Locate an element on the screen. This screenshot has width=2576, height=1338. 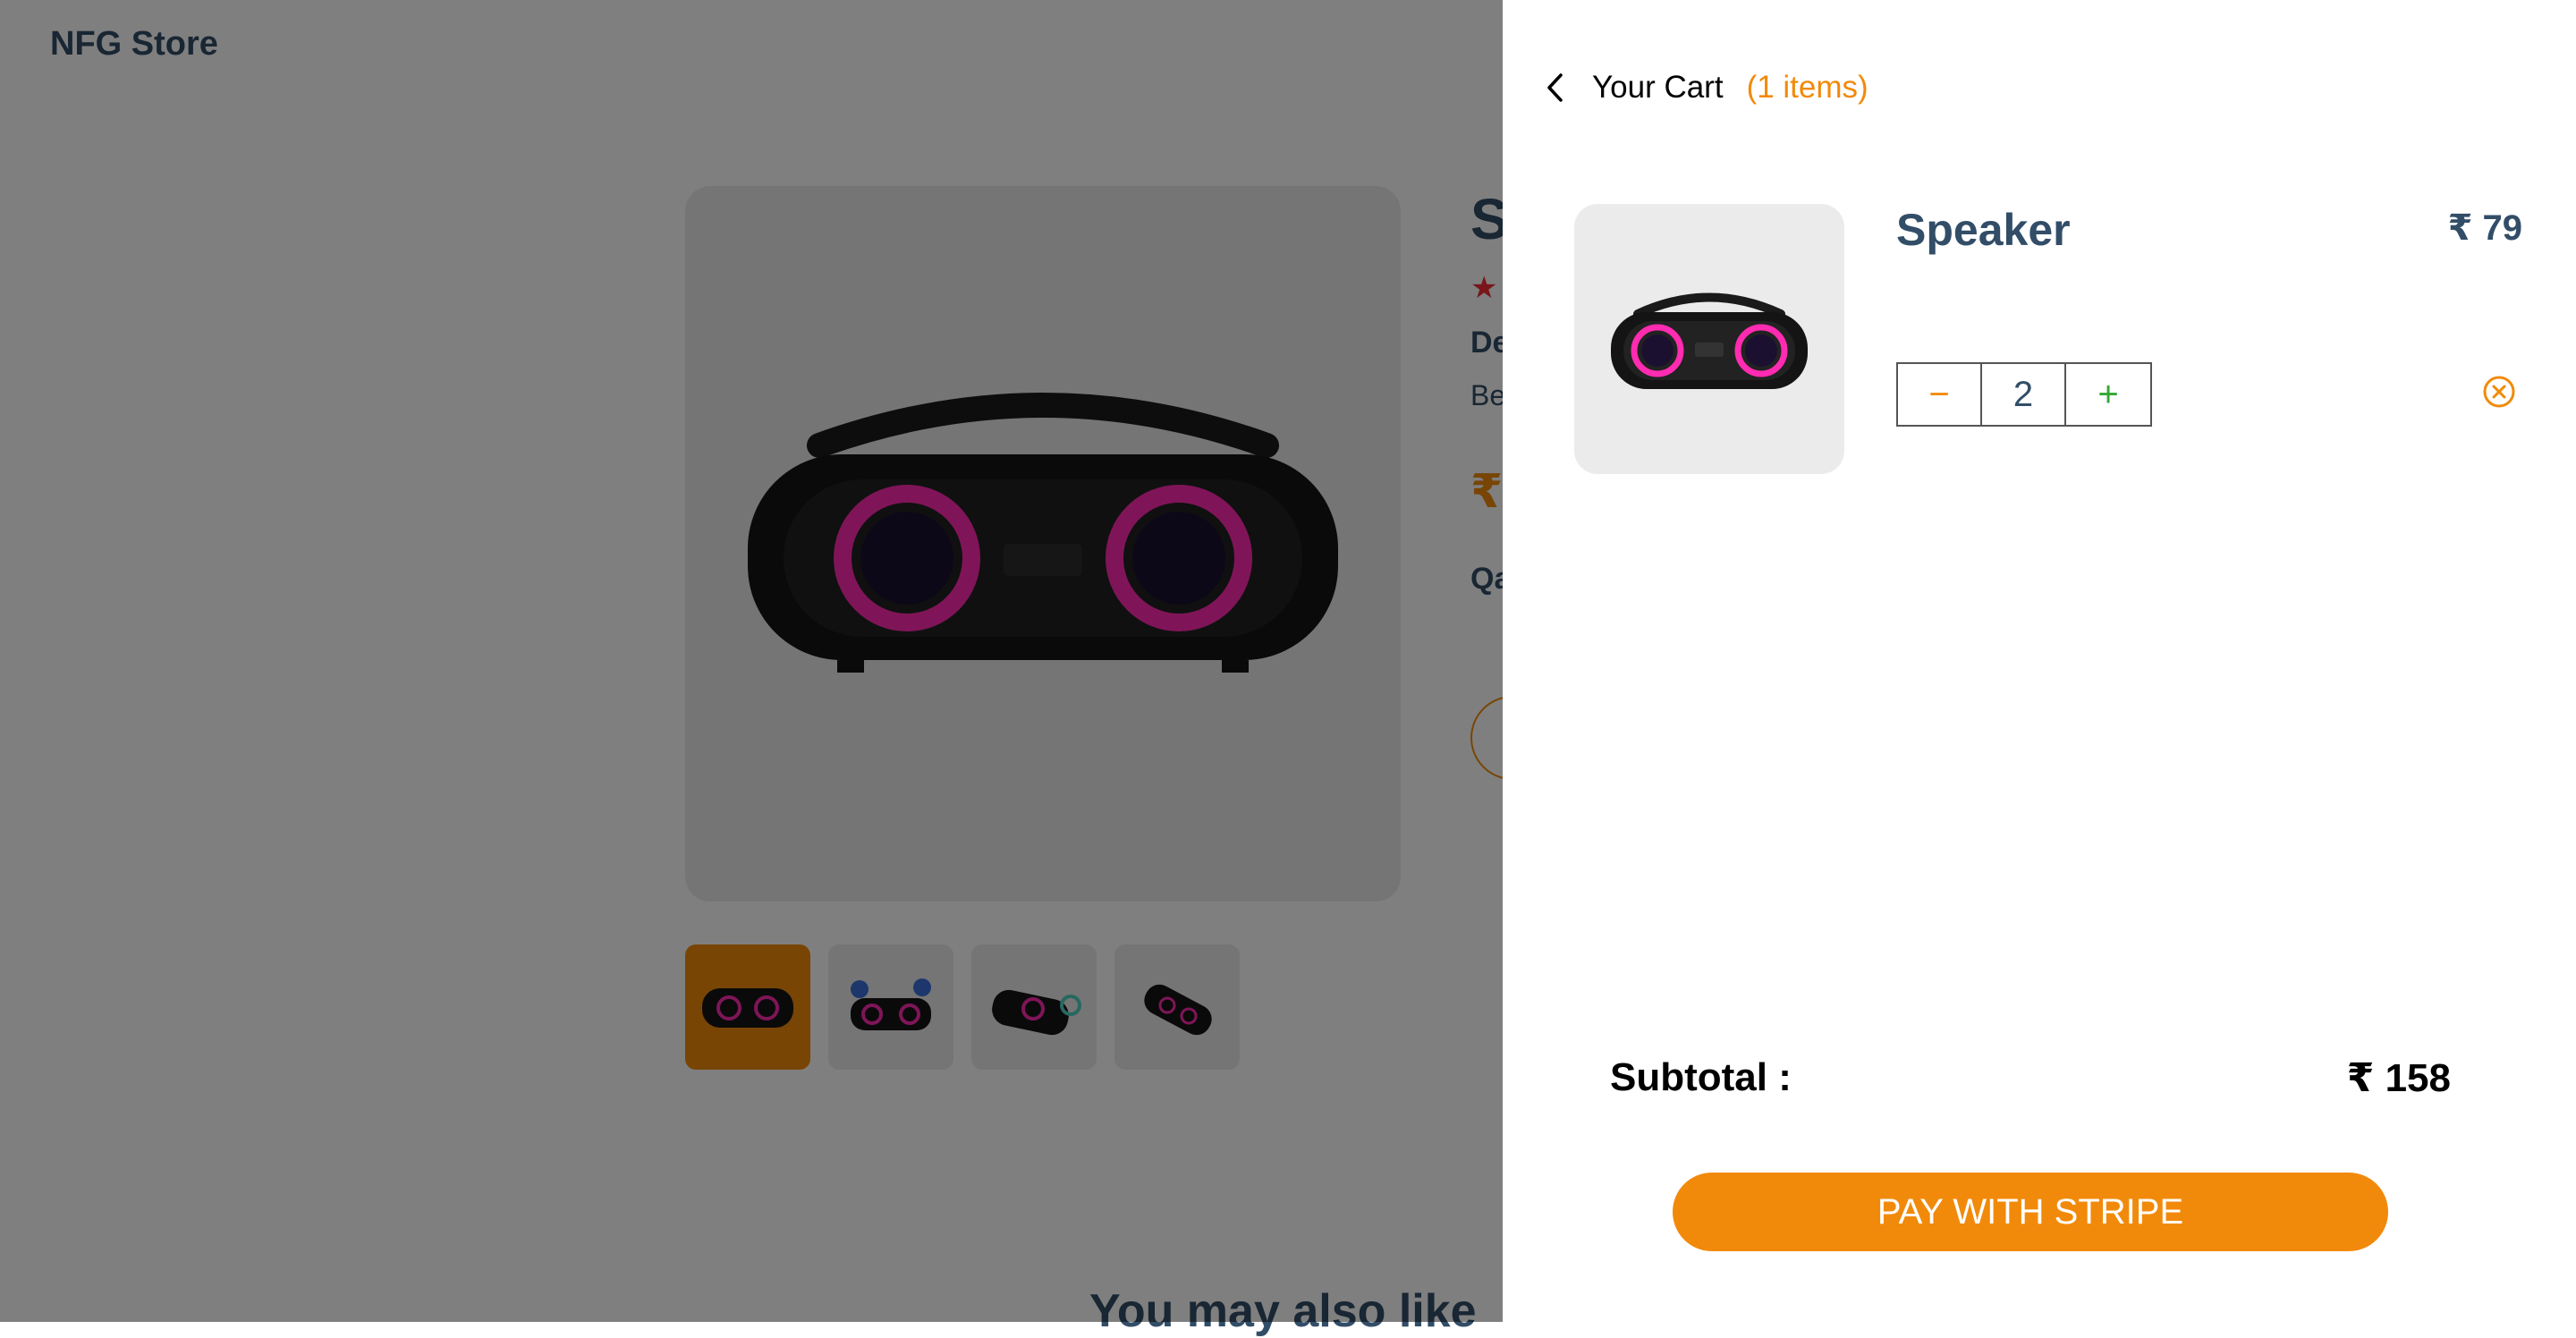
pay-with-stripe-button: PAY WITH STRIPE is located at coordinates (2030, 1212).